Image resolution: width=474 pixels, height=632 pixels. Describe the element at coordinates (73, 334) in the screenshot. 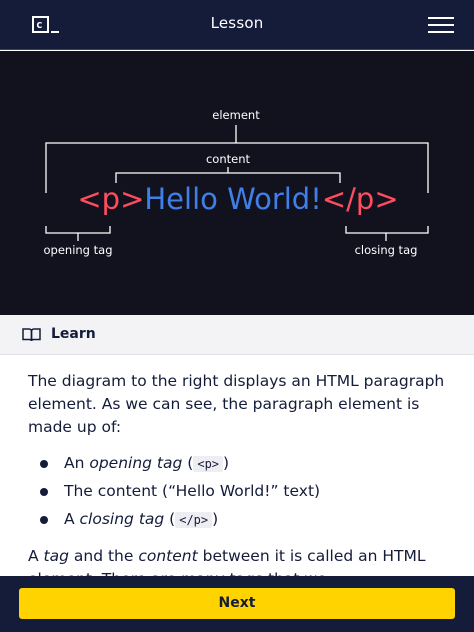

I see `learn-label: Learn` at that location.